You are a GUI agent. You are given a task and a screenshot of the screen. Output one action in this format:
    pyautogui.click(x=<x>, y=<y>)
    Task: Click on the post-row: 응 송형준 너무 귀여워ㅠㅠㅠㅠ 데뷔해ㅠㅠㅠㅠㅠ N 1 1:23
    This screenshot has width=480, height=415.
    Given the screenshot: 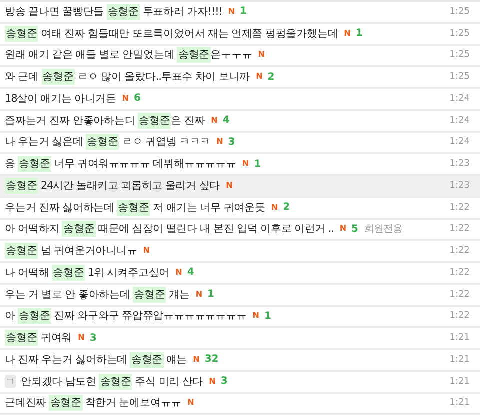 What is the action you would take?
    pyautogui.click(x=240, y=165)
    